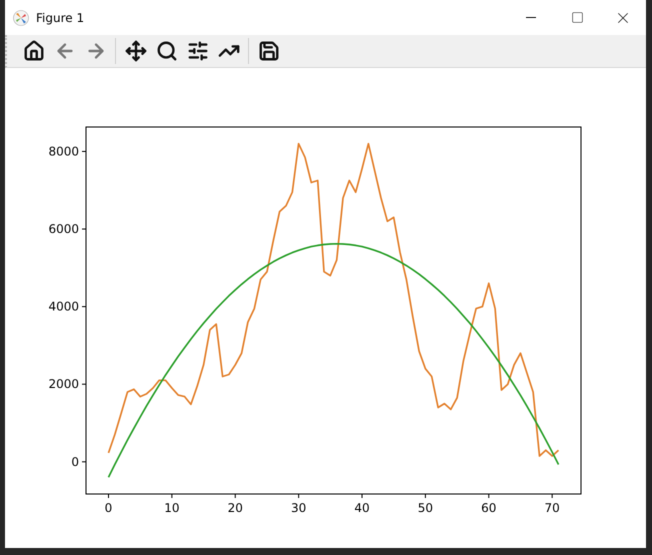 The width and height of the screenshot is (652, 555). Describe the element at coordinates (63, 151) in the screenshot. I see `tick-label: 8000` at that location.